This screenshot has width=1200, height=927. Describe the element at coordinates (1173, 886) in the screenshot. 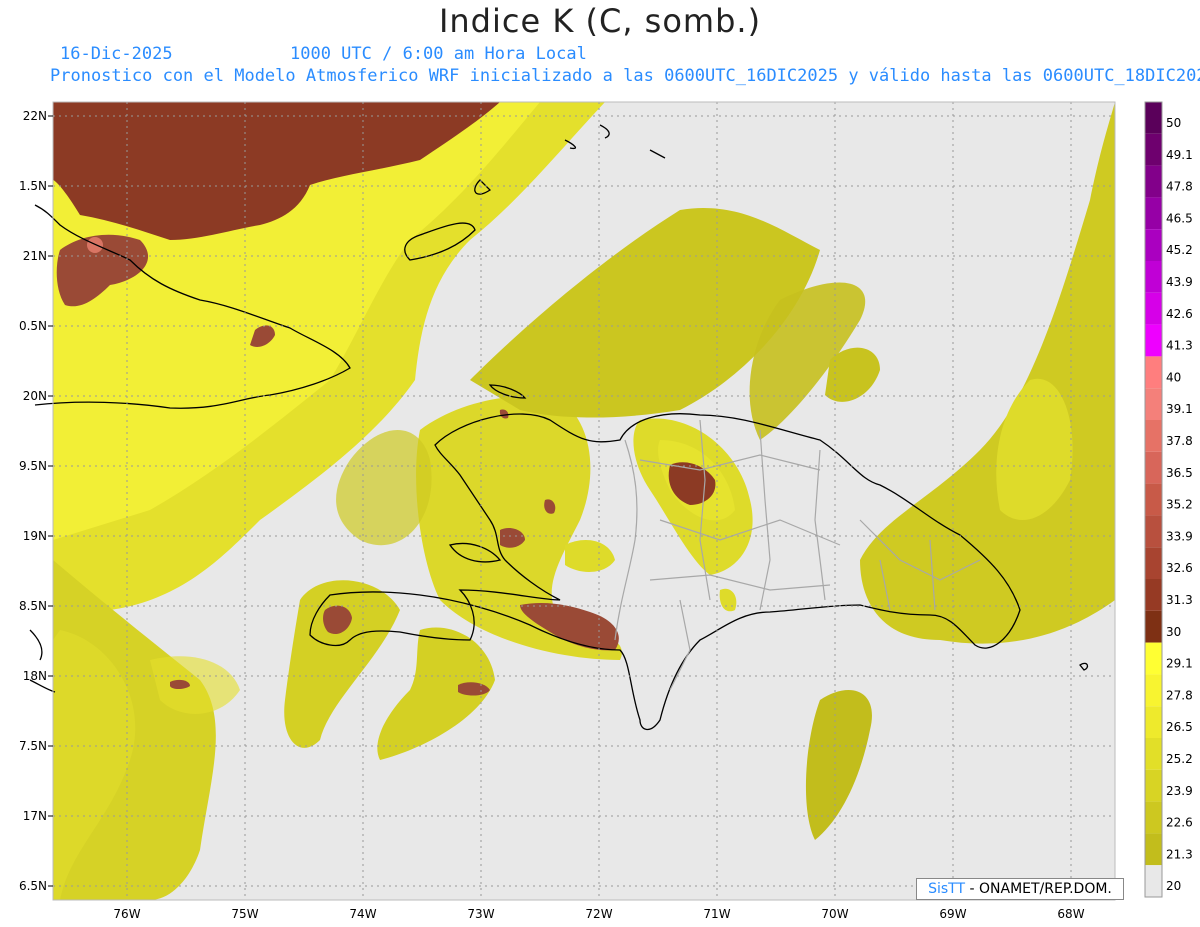

I see `legend-label: 20` at that location.